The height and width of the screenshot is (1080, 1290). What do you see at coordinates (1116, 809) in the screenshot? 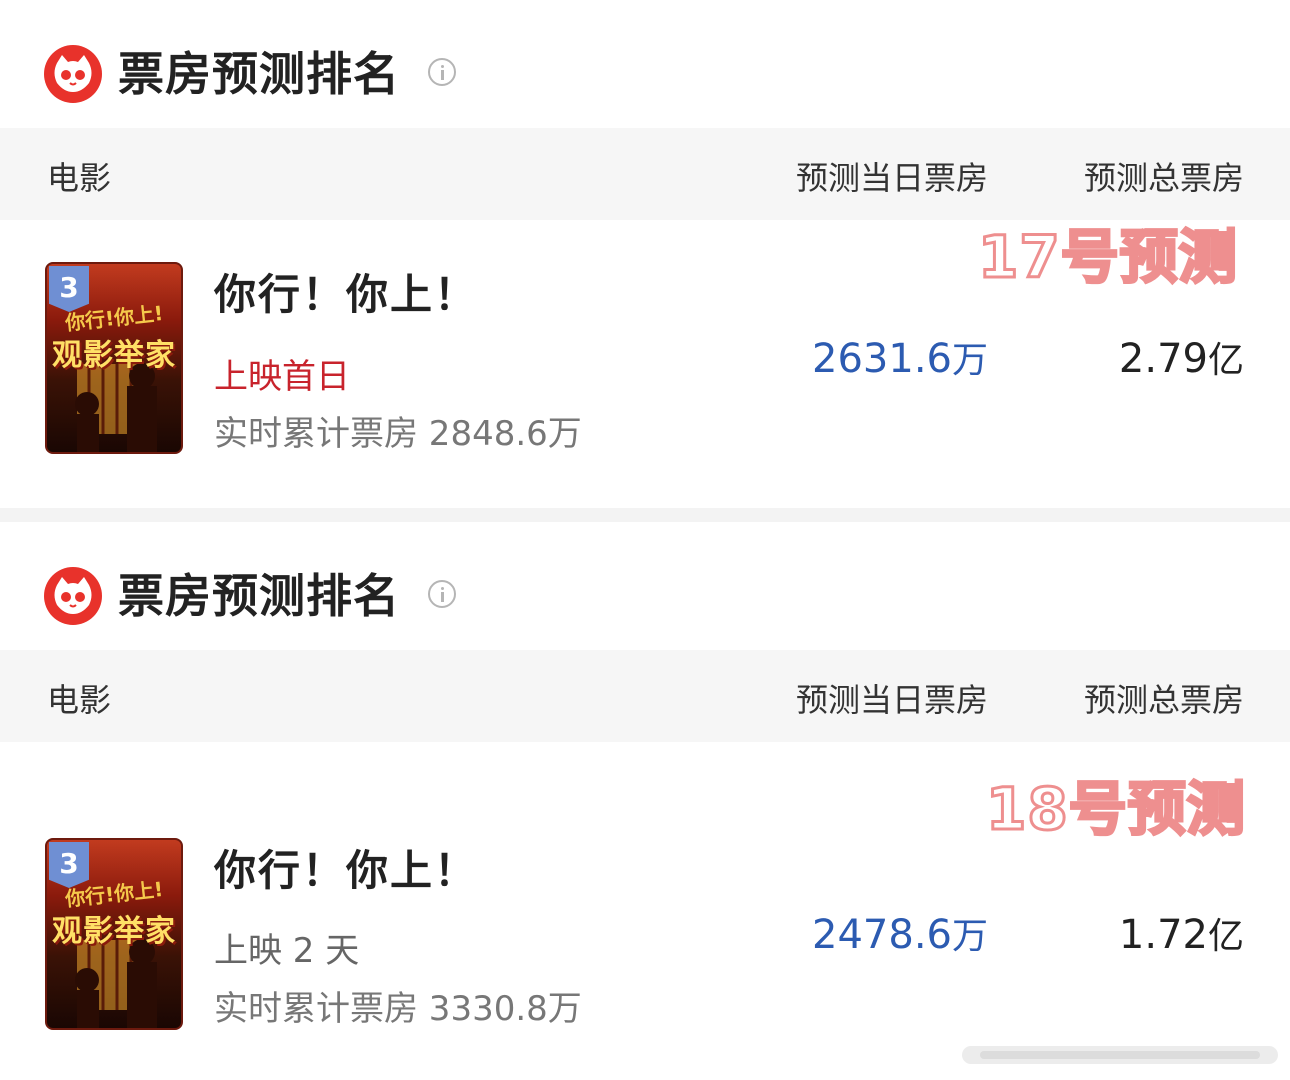
I see `forecast-date-annotation: 18号预测` at bounding box center [1116, 809].